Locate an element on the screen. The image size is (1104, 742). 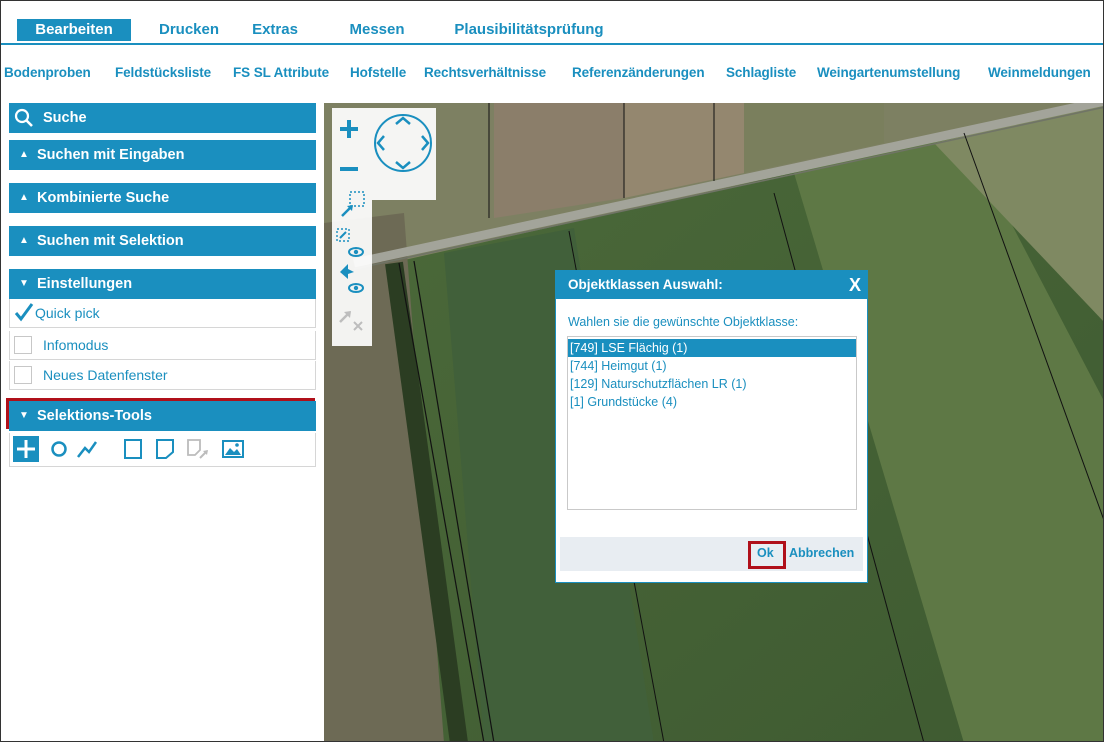
polygon-select-icon is located at coordinates (197, 449).